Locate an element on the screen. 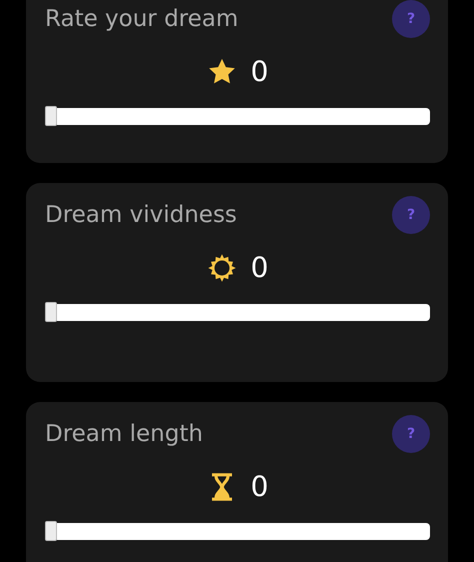 Image resolution: width=474 pixels, height=562 pixels. card-title: Rate your dream is located at coordinates (141, 19).